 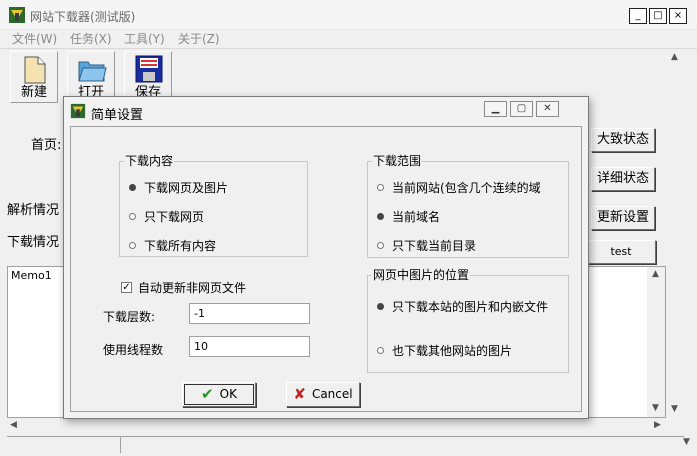 I want to click on image-option-local: 只下载本站的图片和内嵌文件, so click(x=472, y=306).